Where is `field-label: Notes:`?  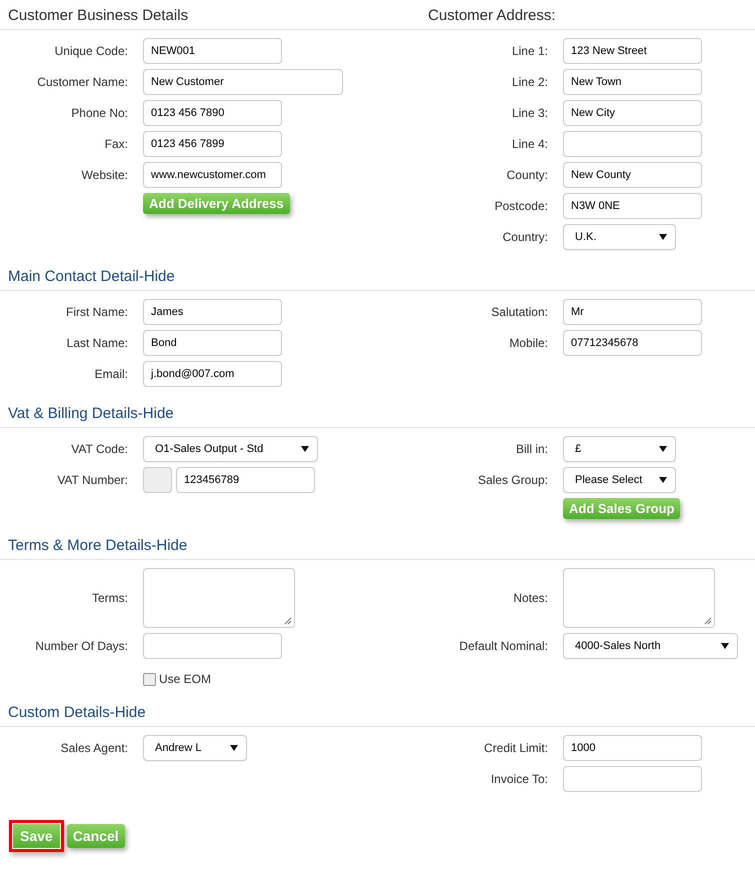 field-label: Notes: is located at coordinates (530, 598).